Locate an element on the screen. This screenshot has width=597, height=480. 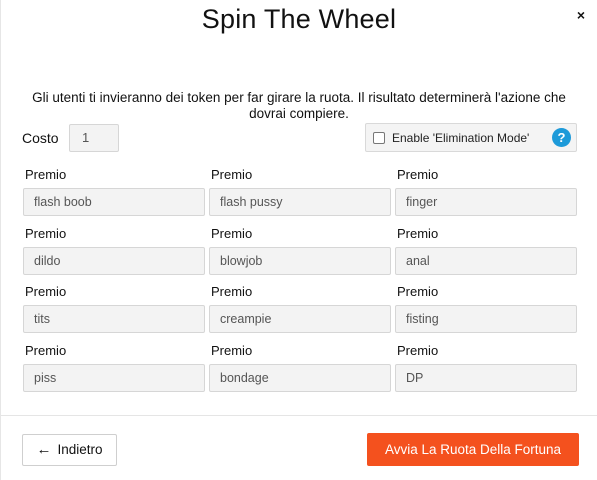
prize-item: Premio anal is located at coordinates (486, 250).